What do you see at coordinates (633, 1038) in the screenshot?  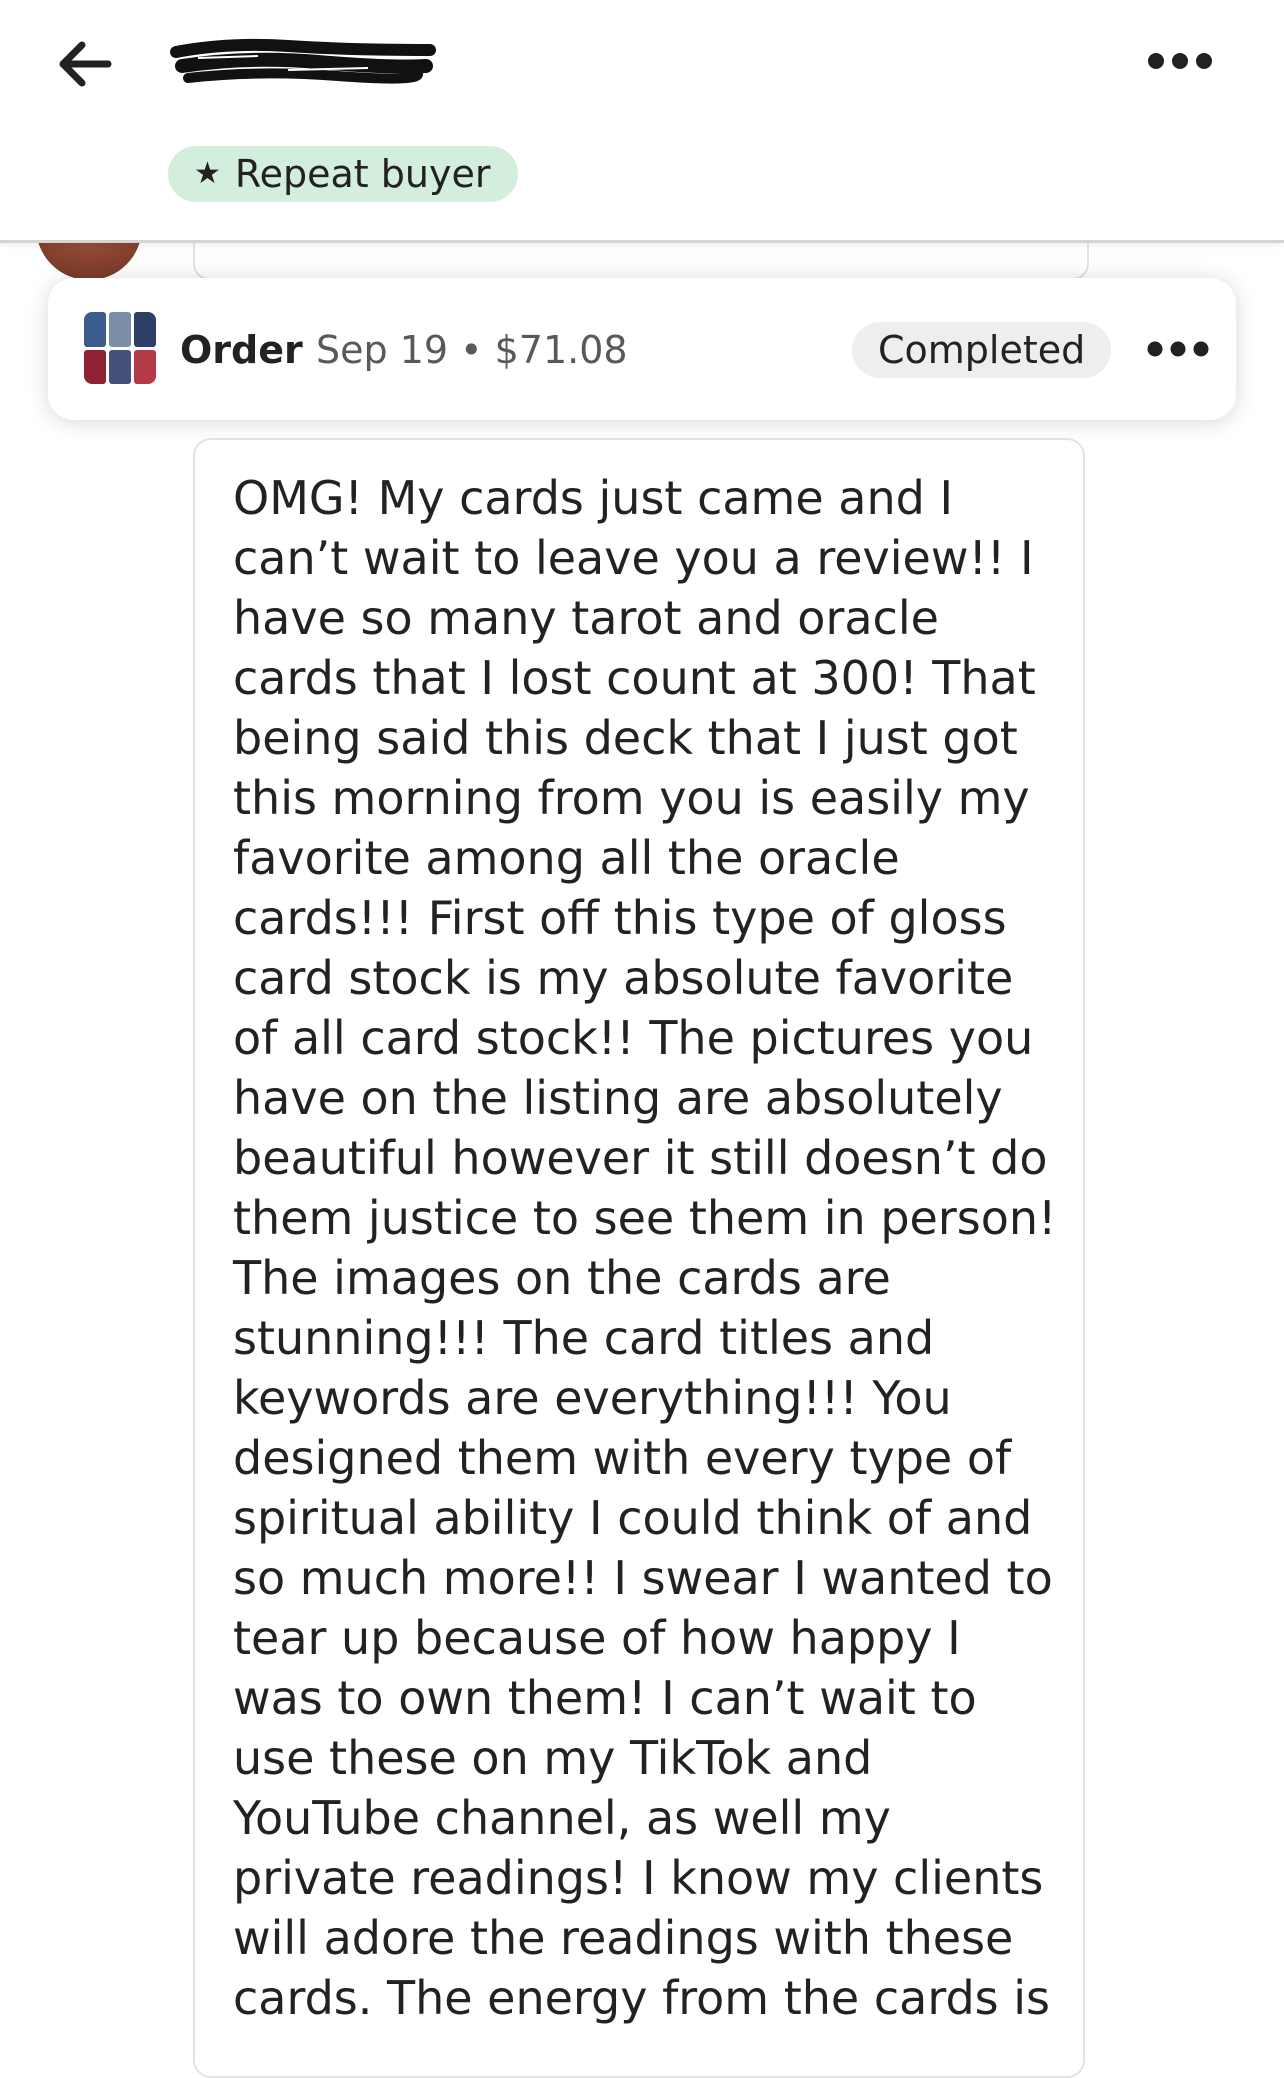 I see `message-line: of all card stock!! The pictures you` at bounding box center [633, 1038].